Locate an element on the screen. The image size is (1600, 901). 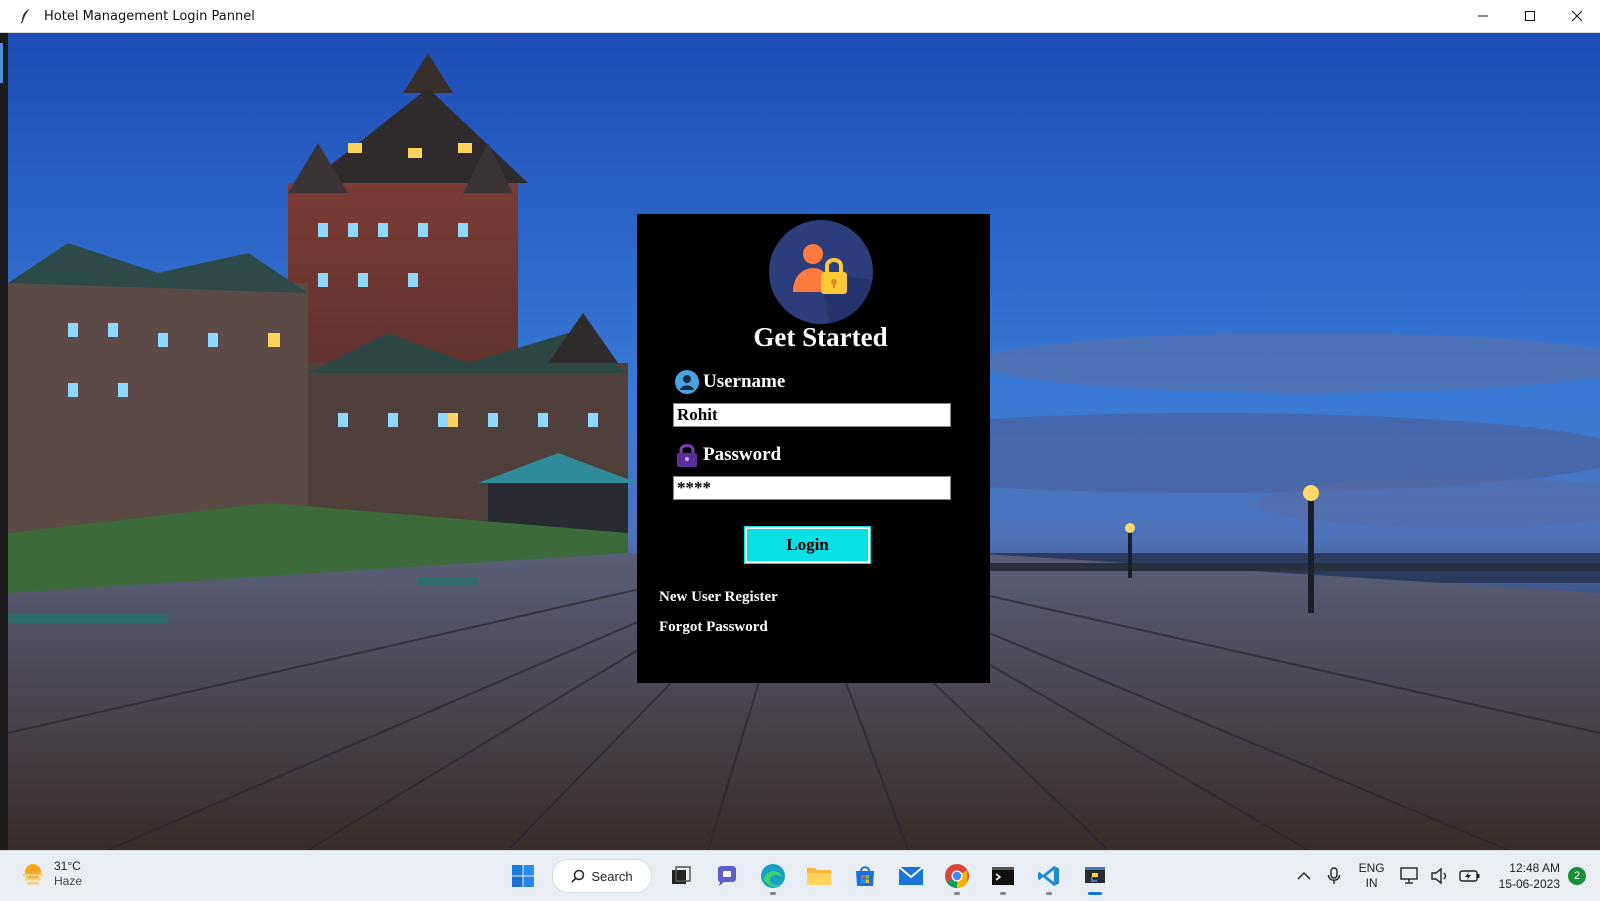
python-idle-icon is located at coordinates (1095, 875).